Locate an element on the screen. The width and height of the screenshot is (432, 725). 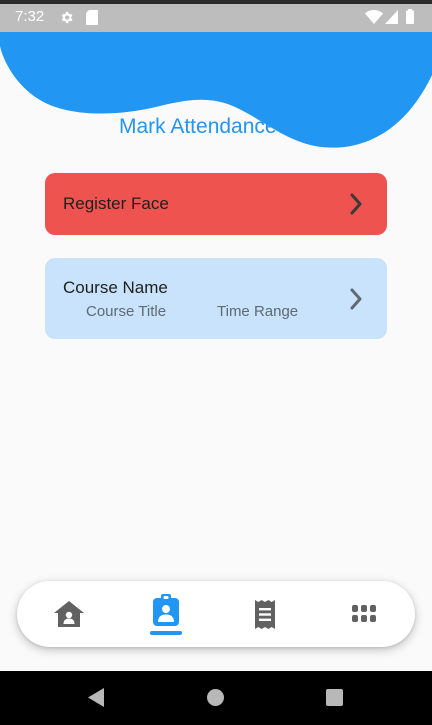
nav-item-more is located at coordinates (364, 614).